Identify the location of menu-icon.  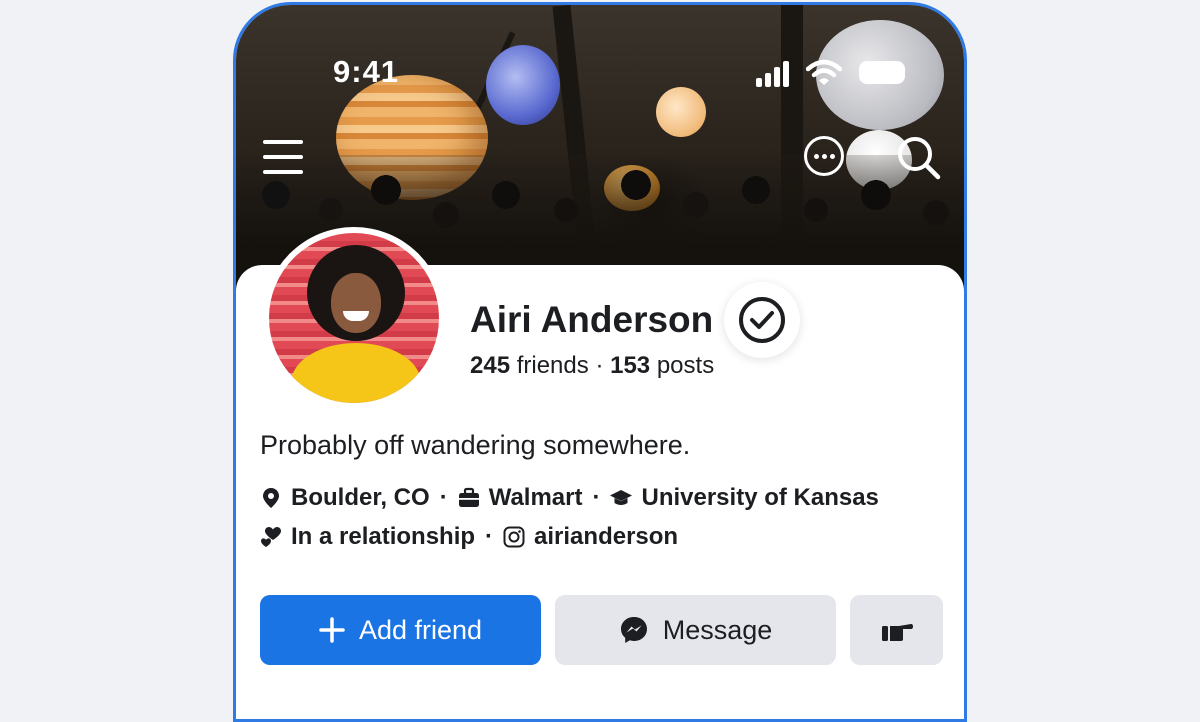
(283, 158).